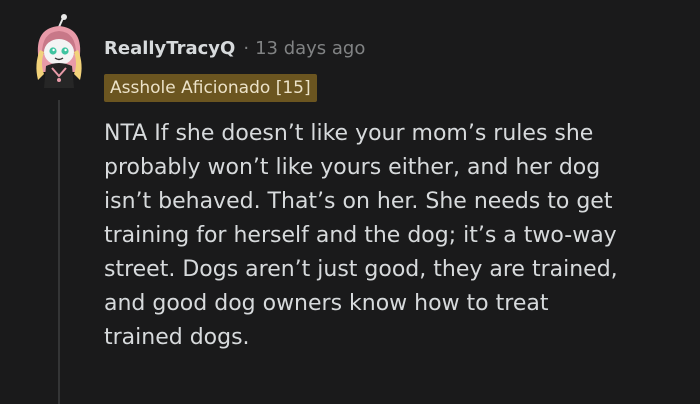 The image size is (700, 404). What do you see at coordinates (210, 88) in the screenshot?
I see `user-flair: Asshole Aficionado [15]` at bounding box center [210, 88].